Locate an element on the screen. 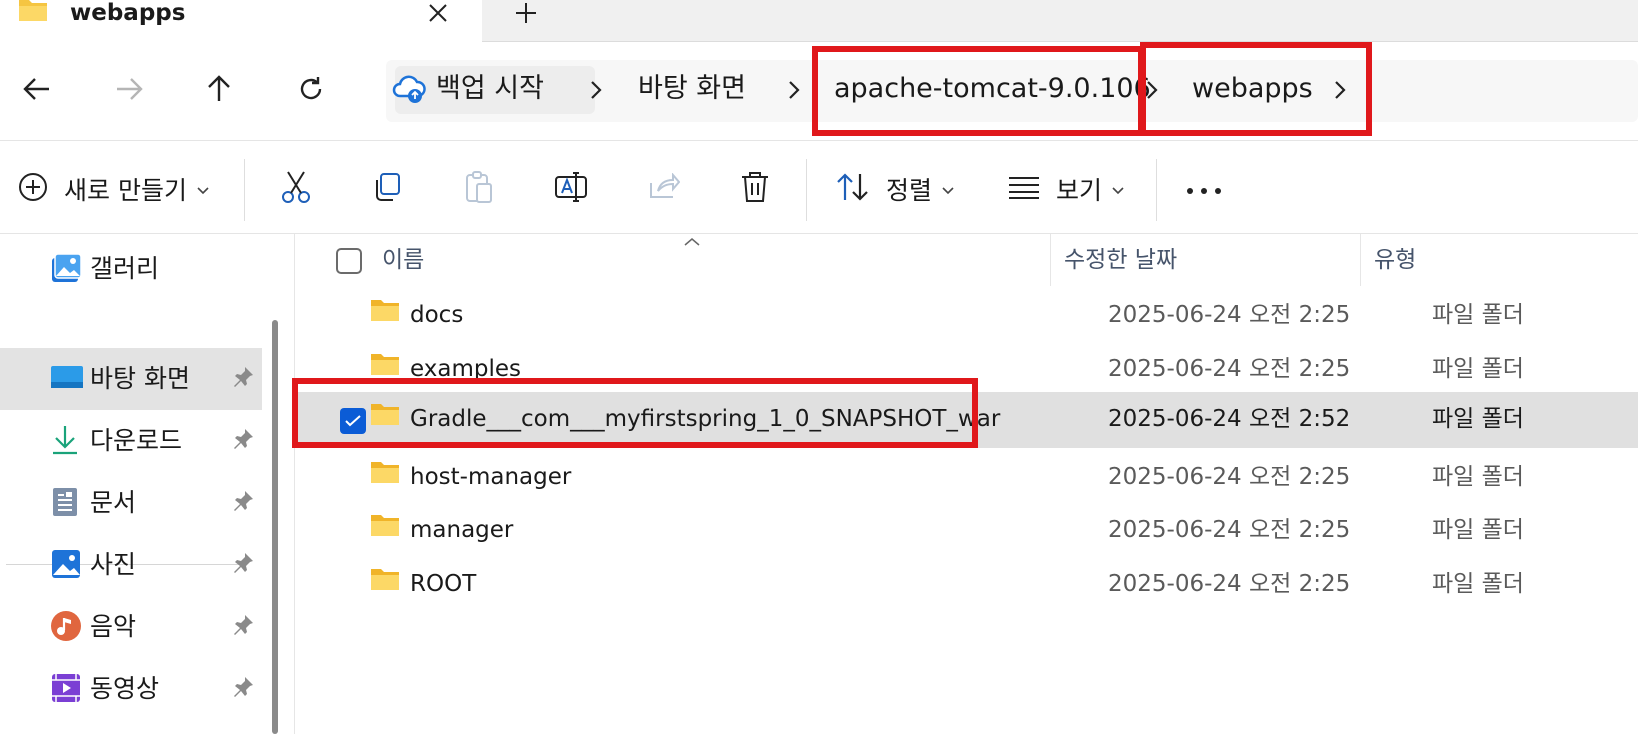 Image resolution: width=1638 pixels, height=734 pixels. tab-title: webapps is located at coordinates (128, 13).